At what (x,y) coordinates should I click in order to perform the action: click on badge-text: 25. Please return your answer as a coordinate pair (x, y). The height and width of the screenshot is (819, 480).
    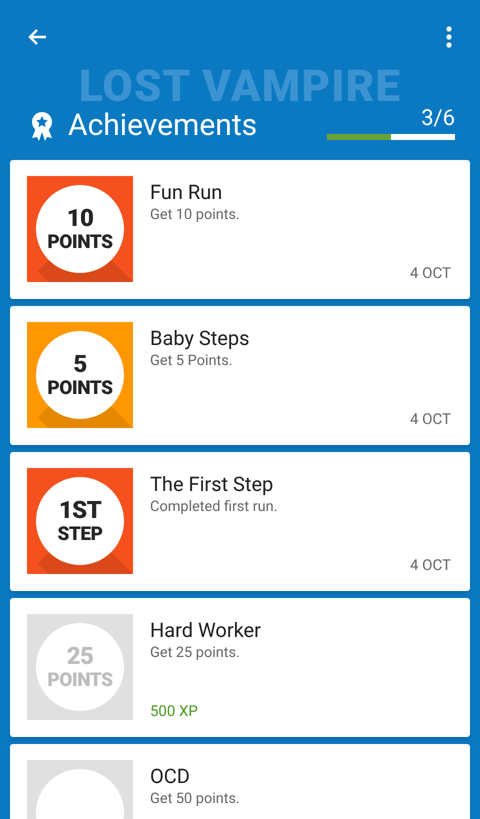
    Looking at the image, I should click on (80, 657).